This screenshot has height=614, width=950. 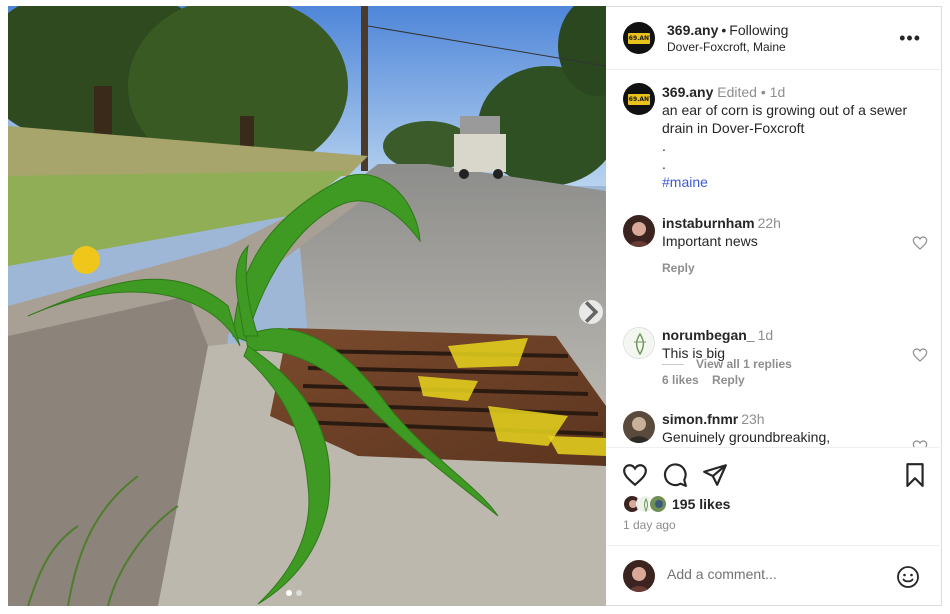 What do you see at coordinates (675, 475) in the screenshot?
I see `comment-icon` at bounding box center [675, 475].